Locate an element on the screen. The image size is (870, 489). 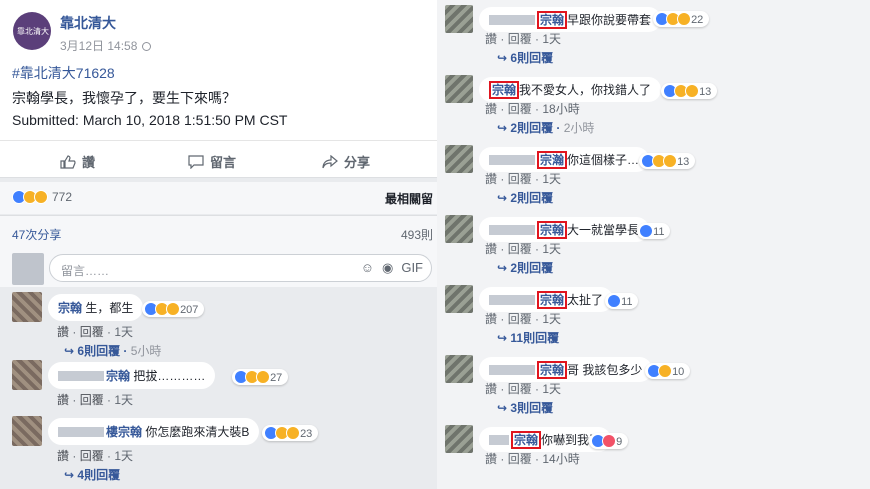
view-replies-link: ↪ 6則回覆 · 5小時 is located at coordinates (112, 350).